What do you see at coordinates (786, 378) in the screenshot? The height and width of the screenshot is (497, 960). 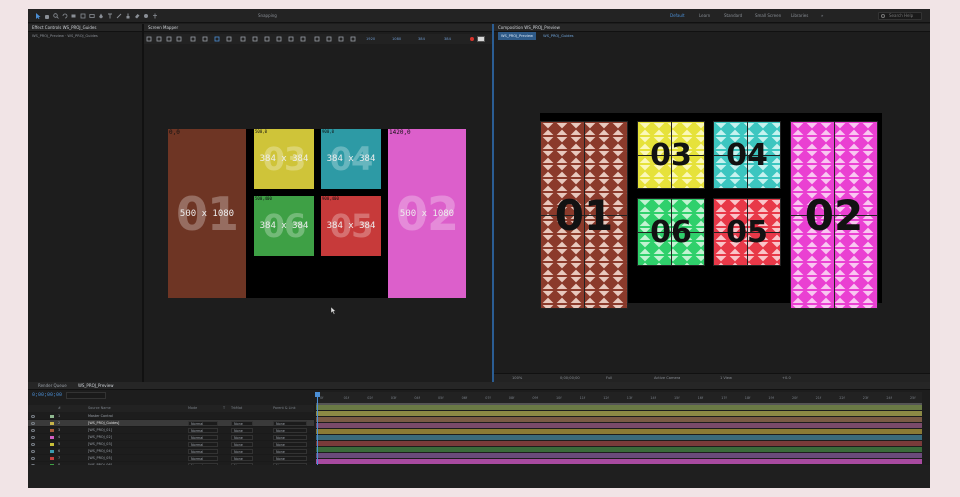 I see `exposure-value: +0.0` at bounding box center [786, 378].